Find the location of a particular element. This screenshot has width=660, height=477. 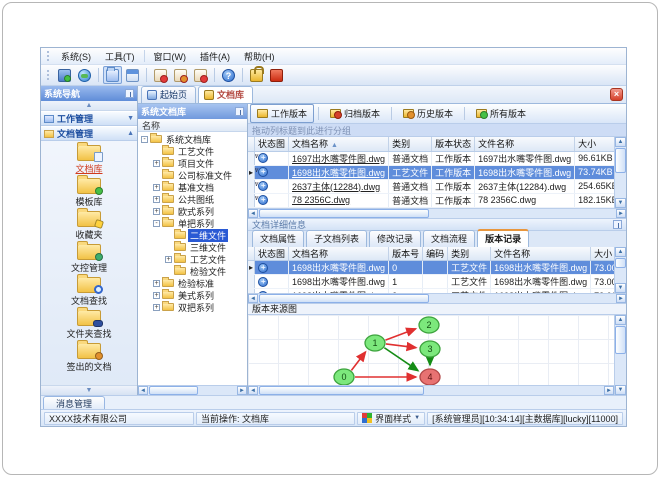

help-button: ? is located at coordinates (228, 75).